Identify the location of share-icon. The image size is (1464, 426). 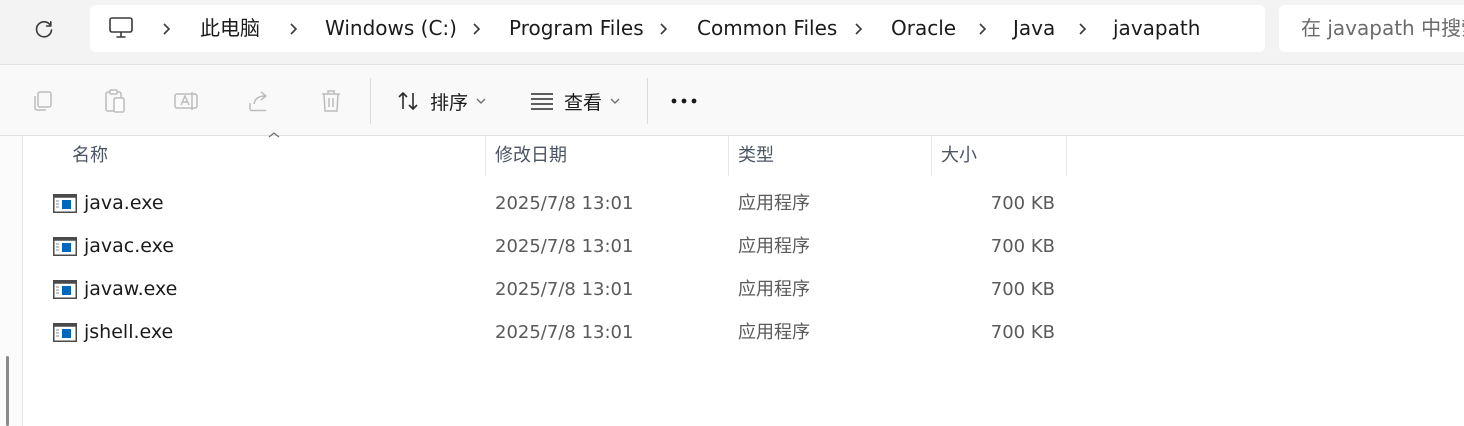
(258, 101).